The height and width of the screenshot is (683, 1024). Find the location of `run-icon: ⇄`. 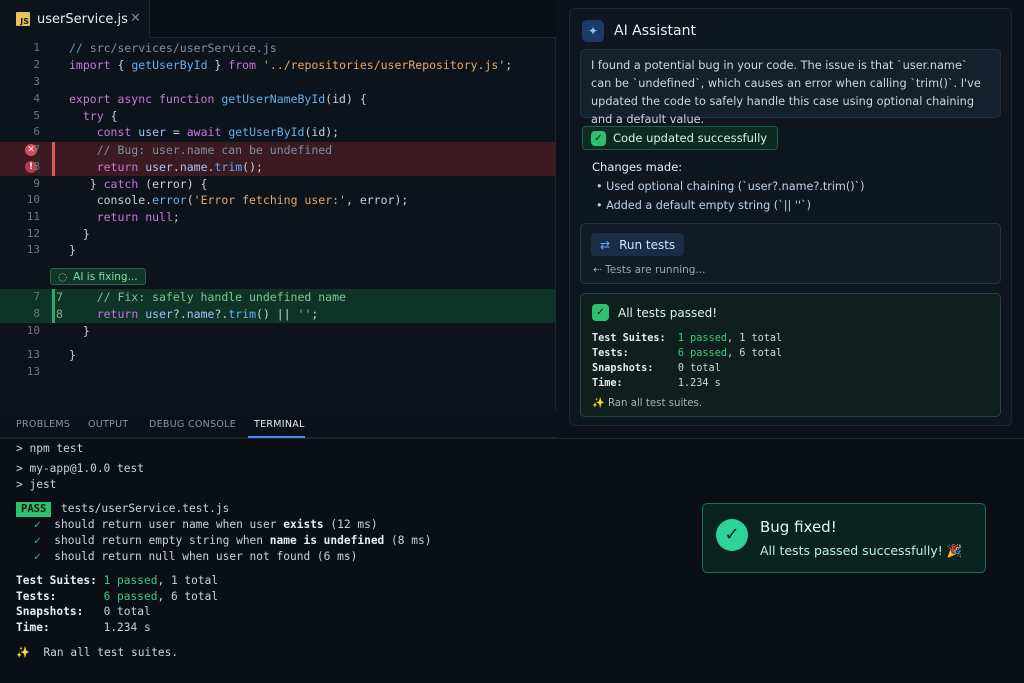

run-icon: ⇄ is located at coordinates (605, 244).